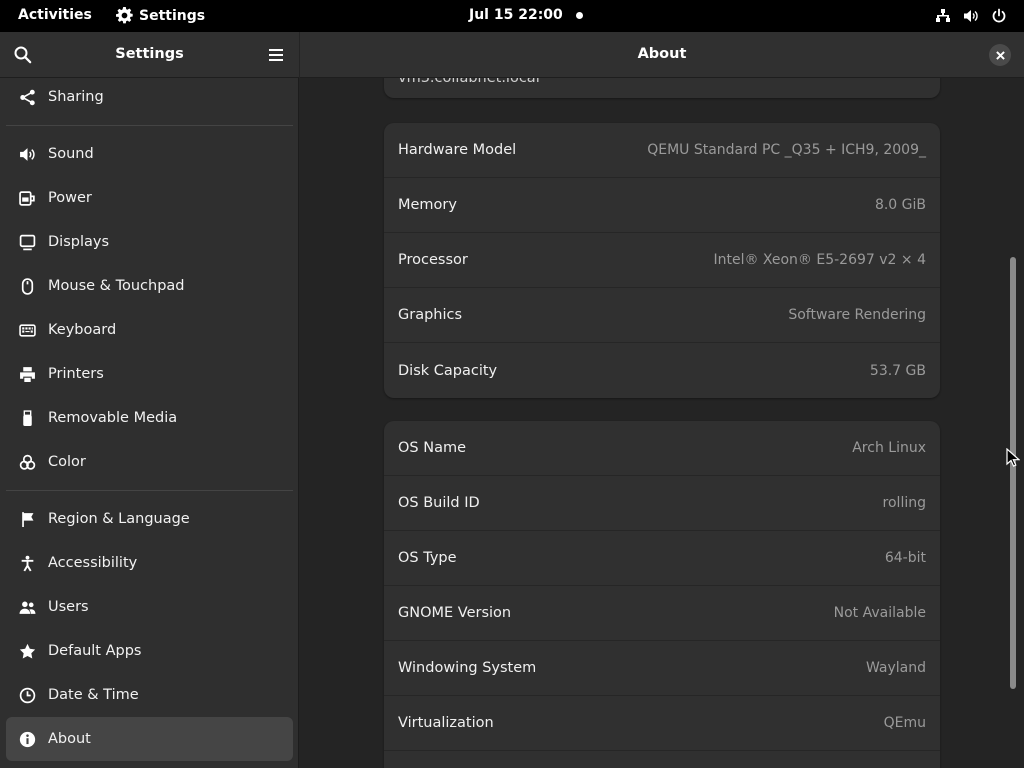 This screenshot has width=1024, height=768. What do you see at coordinates (149, 97) in the screenshot?
I see `sidebar-item-sharing: Sharing` at bounding box center [149, 97].